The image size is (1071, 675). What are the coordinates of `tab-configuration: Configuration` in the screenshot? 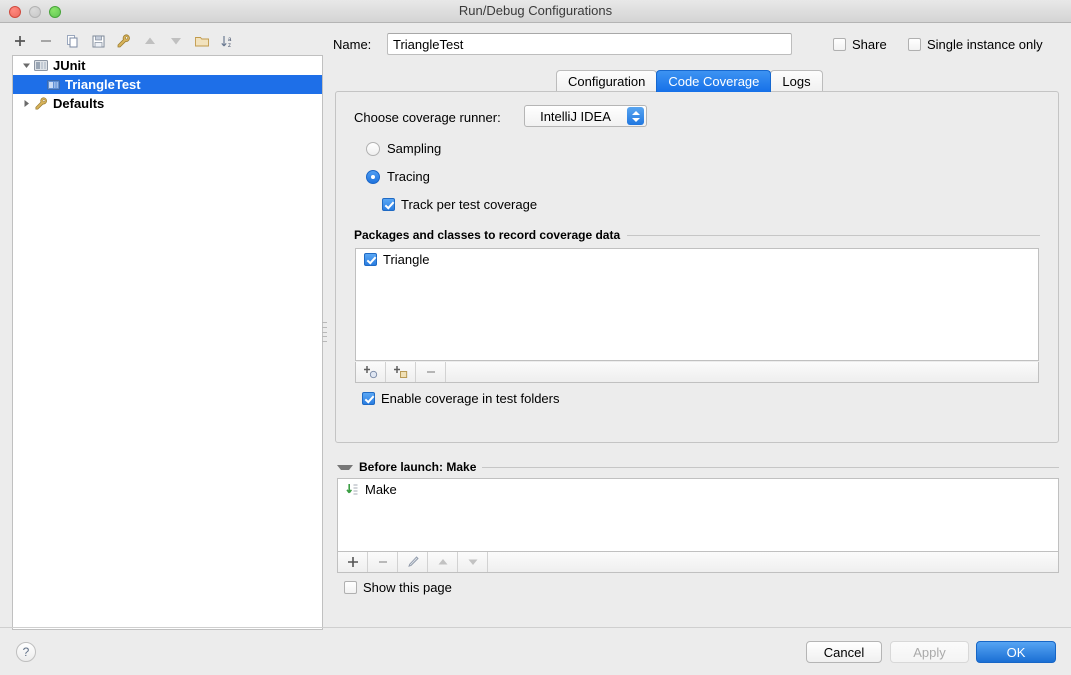 It's located at (607, 81).